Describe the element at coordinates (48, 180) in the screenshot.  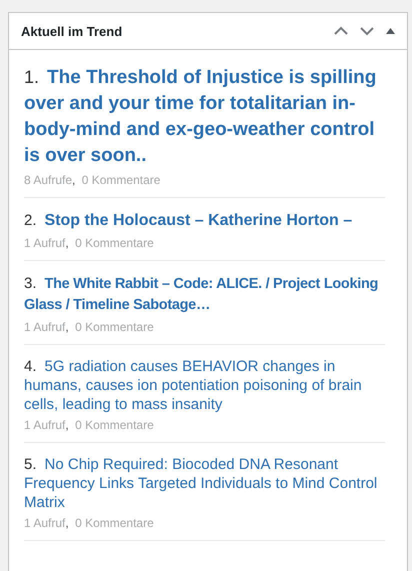
I see `view-count: 8 Aufrufe` at that location.